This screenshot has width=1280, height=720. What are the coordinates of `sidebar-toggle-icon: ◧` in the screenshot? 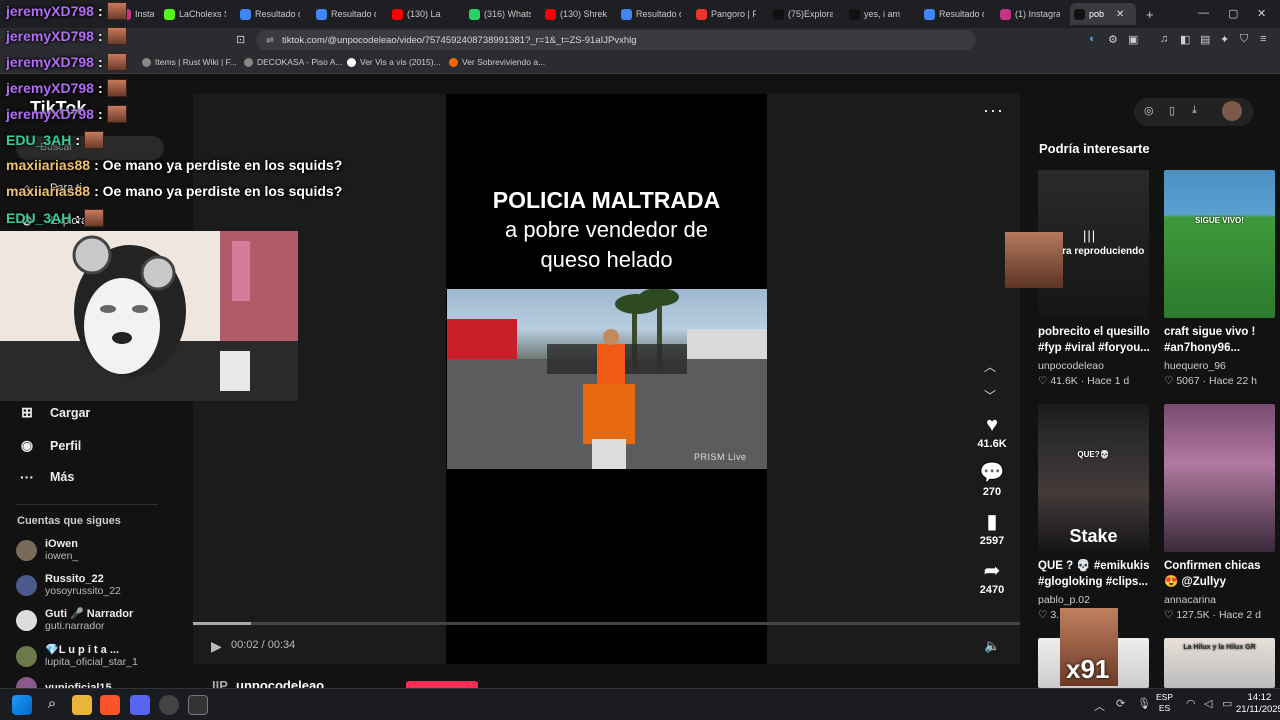 It's located at (1185, 39).